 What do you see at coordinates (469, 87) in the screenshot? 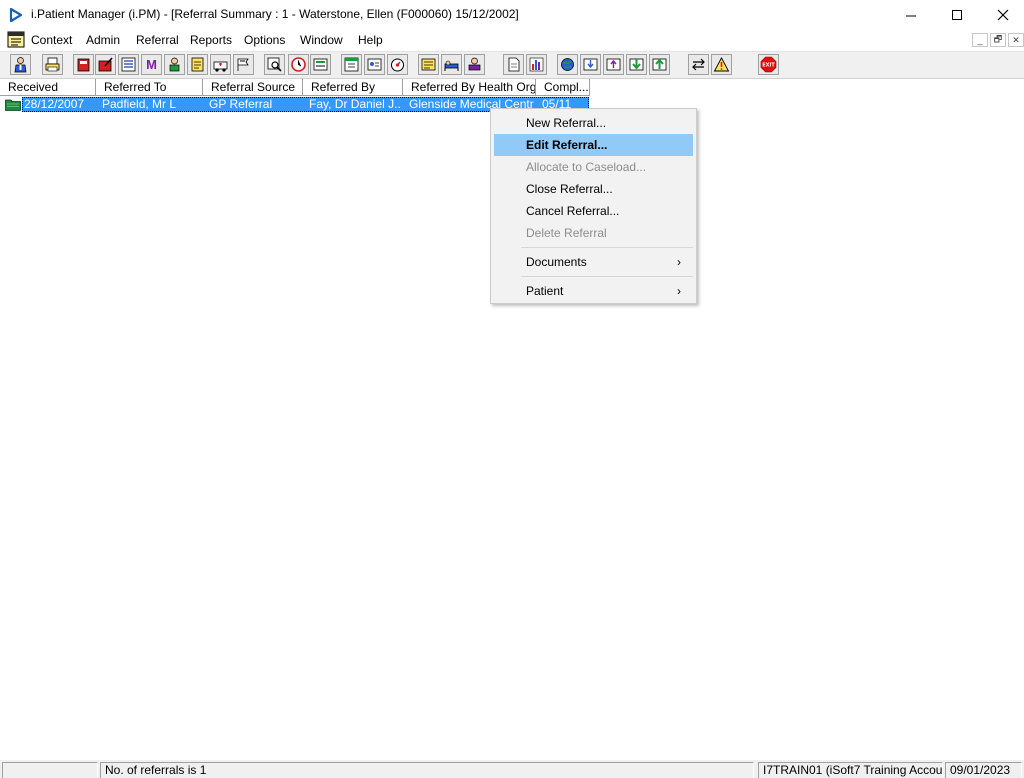
I see `column-health-org: Referred By Health Org.` at bounding box center [469, 87].